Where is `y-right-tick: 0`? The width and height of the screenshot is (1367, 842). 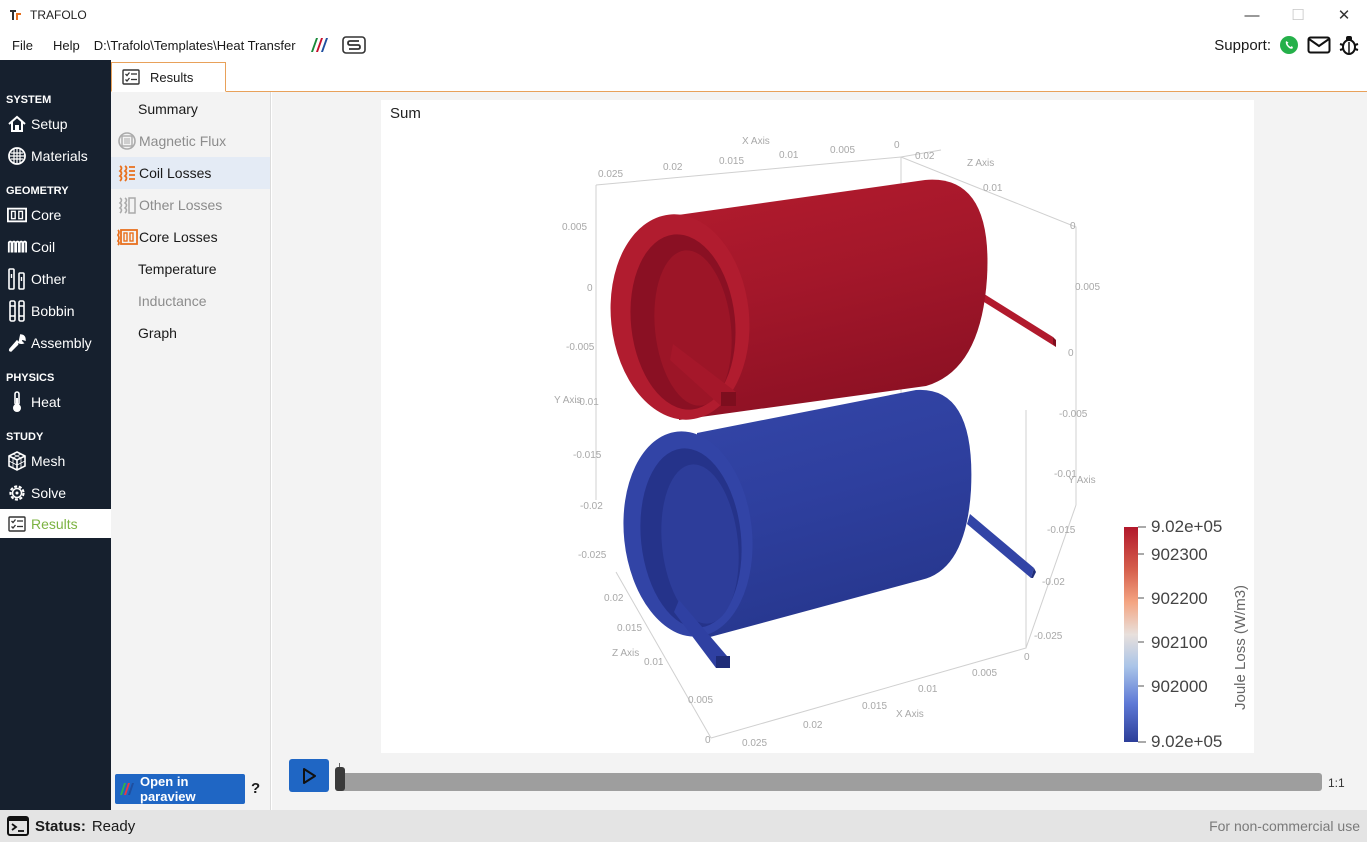
y-right-tick: 0 is located at coordinates (1071, 353).